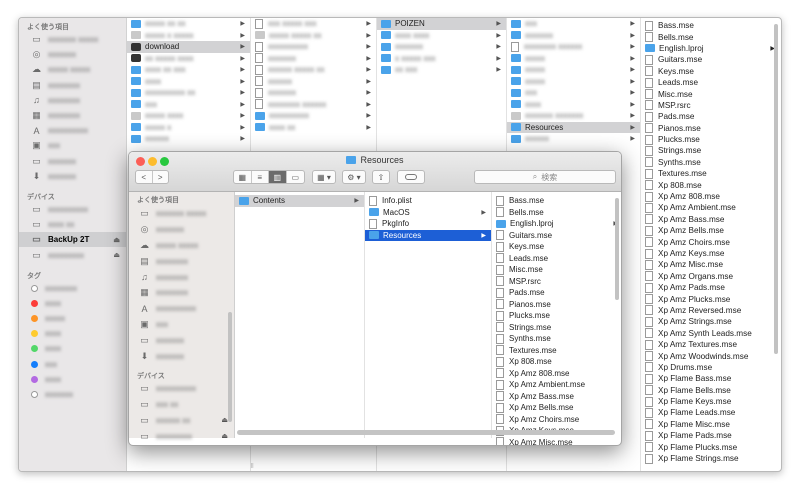 This screenshot has width=800, height=492. What do you see at coordinates (711, 447) in the screenshot?
I see `file-row: Xp Flame Plucks.mse` at bounding box center [711, 447].